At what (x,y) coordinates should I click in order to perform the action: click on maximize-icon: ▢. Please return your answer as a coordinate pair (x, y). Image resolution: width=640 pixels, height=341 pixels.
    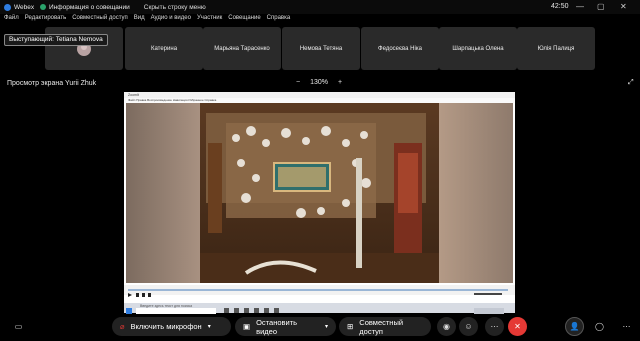
    Looking at the image, I should click on (601, 6).